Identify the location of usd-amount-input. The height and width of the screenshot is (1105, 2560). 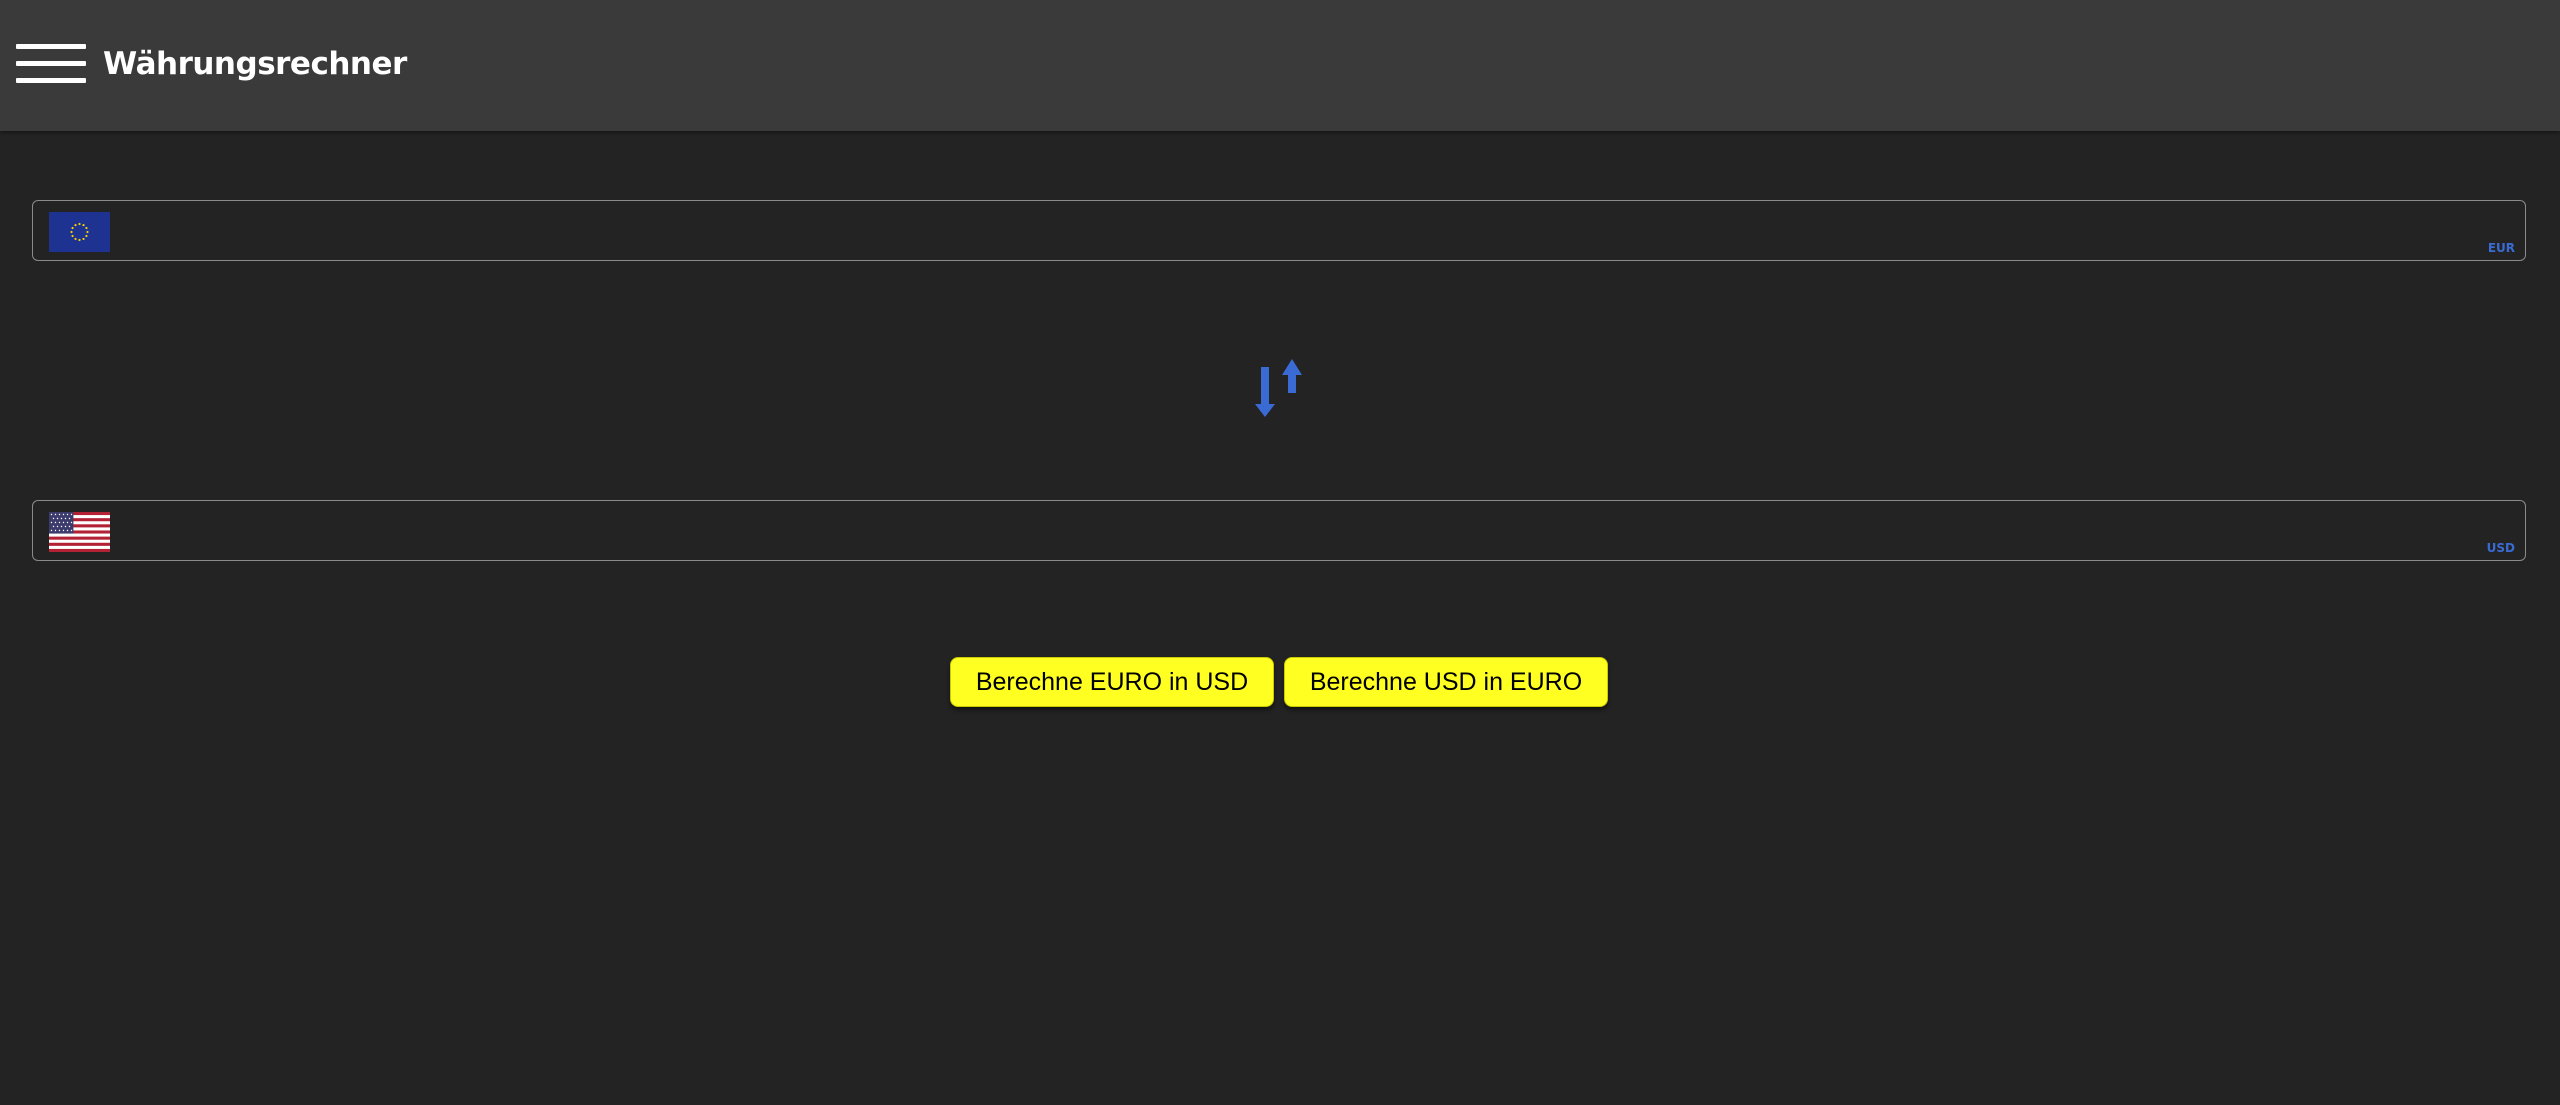
(1275, 531).